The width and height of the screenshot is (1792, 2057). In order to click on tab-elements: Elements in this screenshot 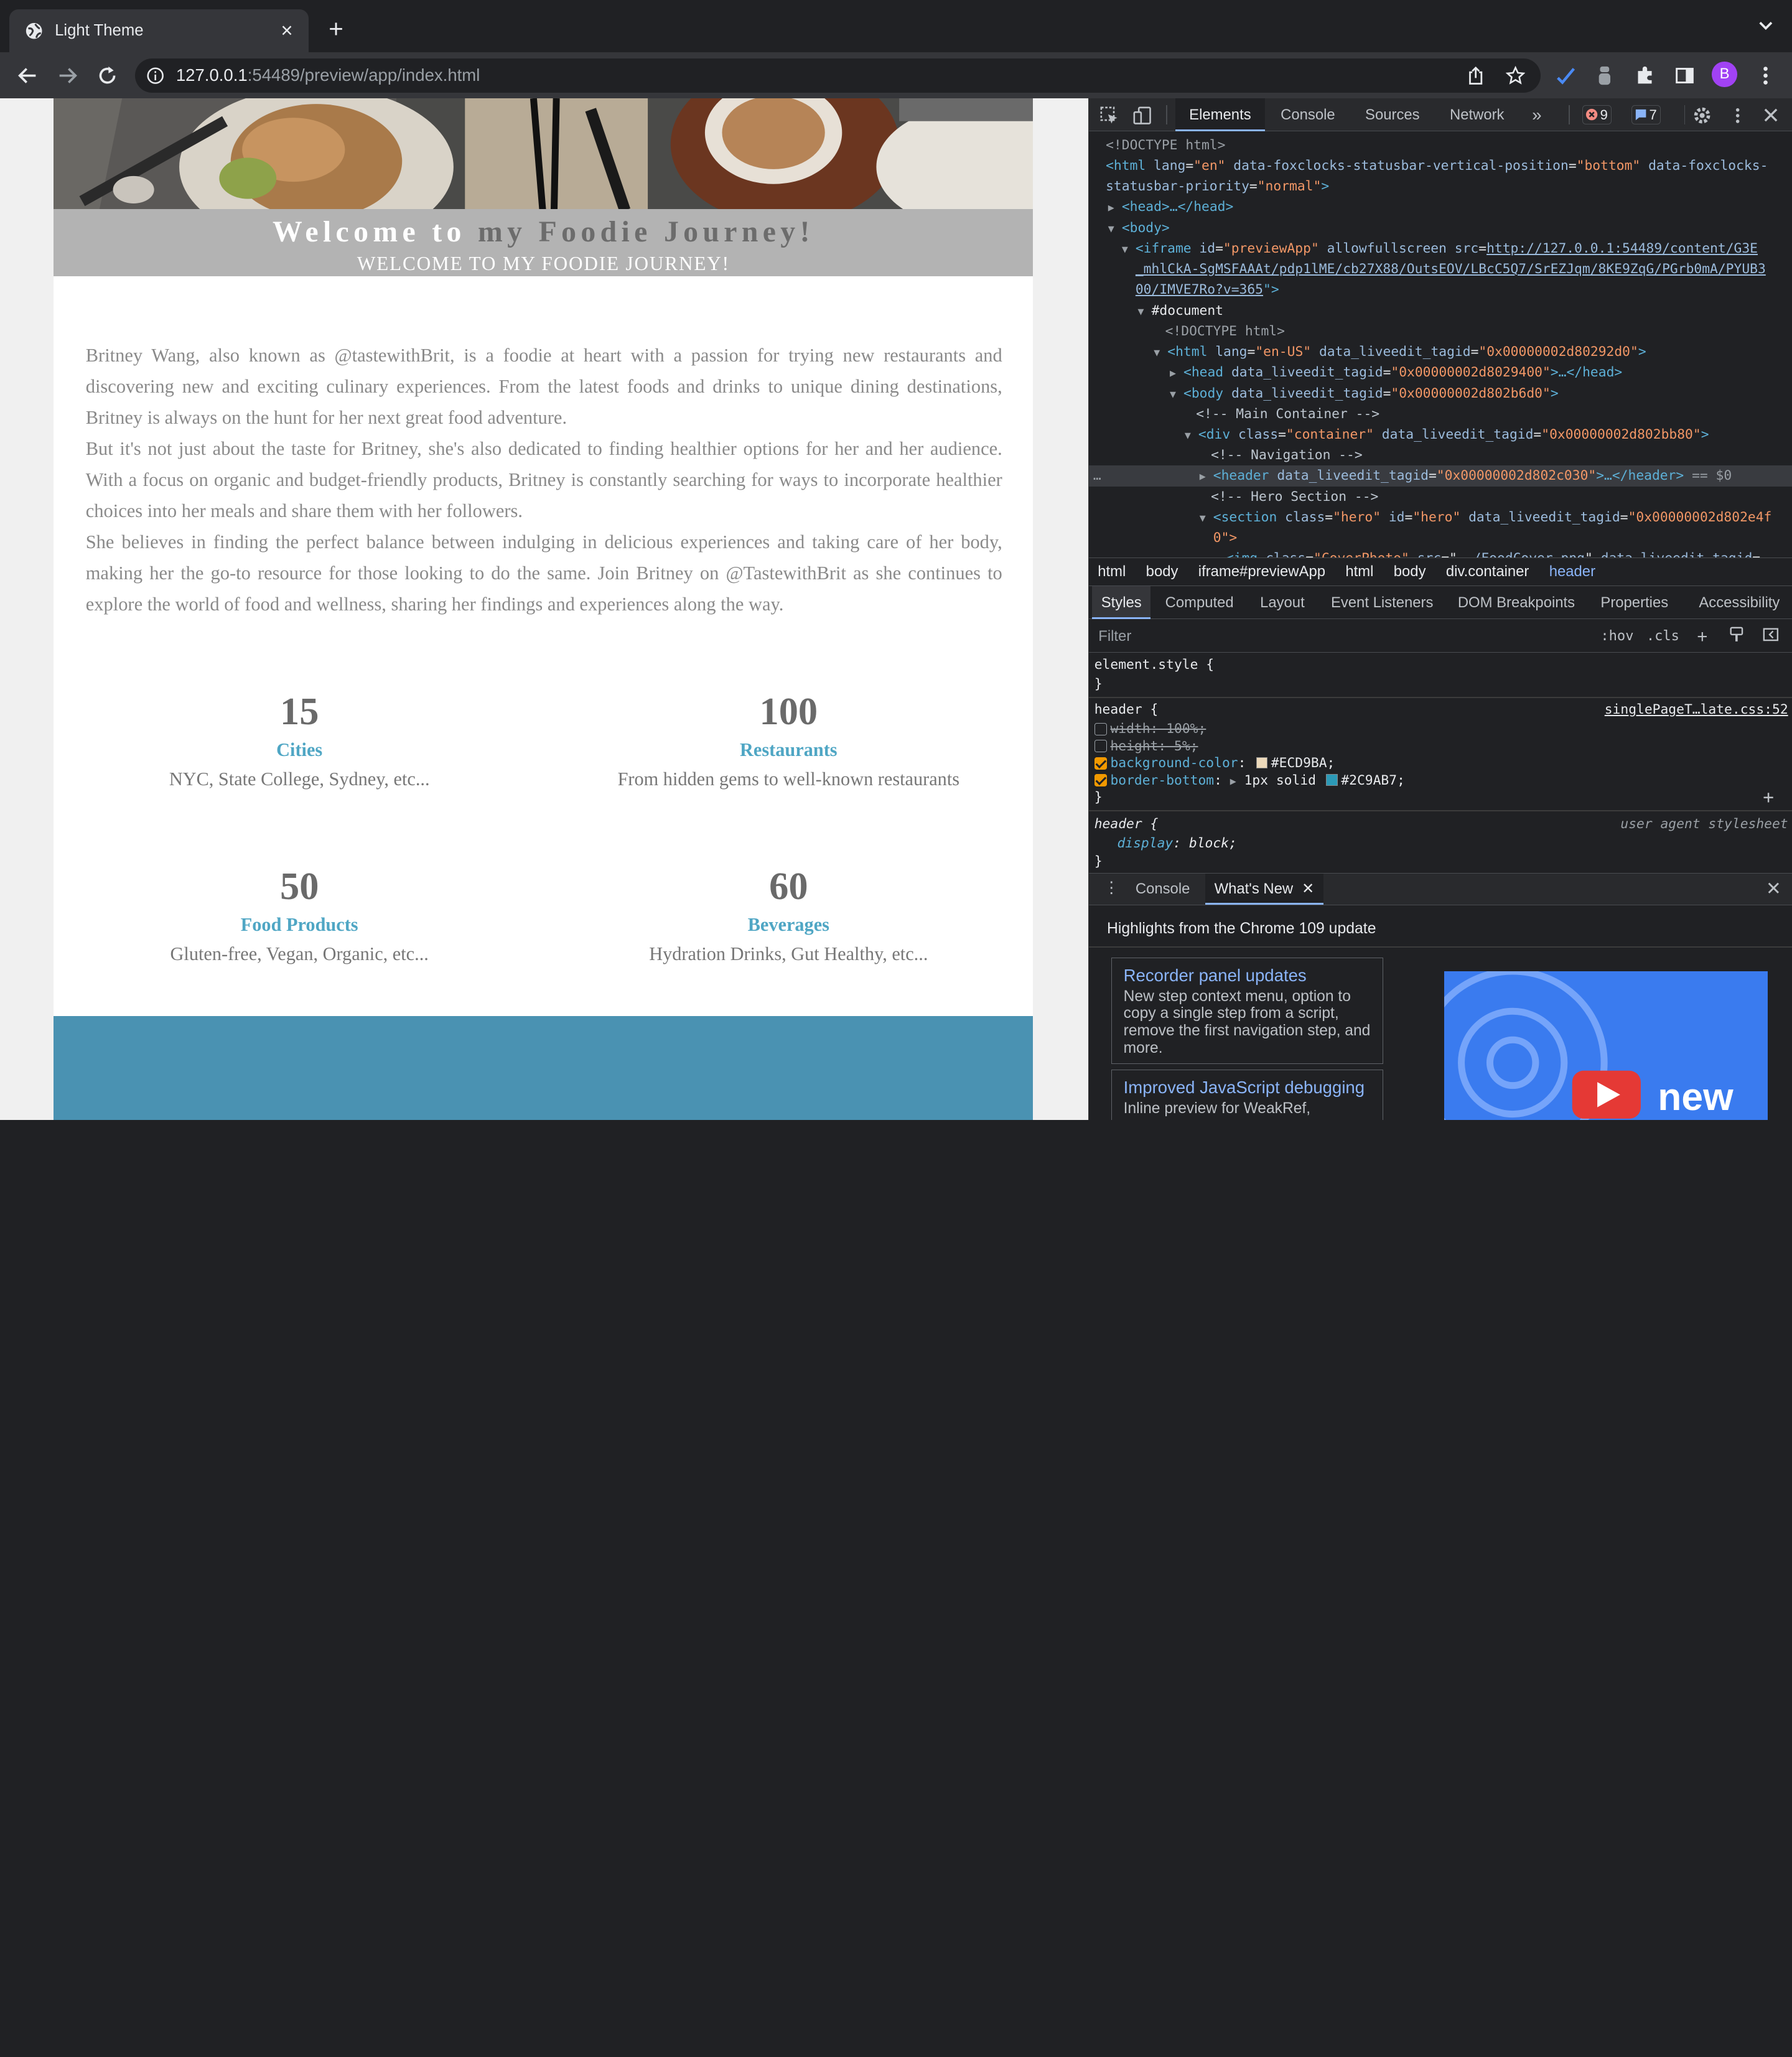, I will do `click(1220, 115)`.